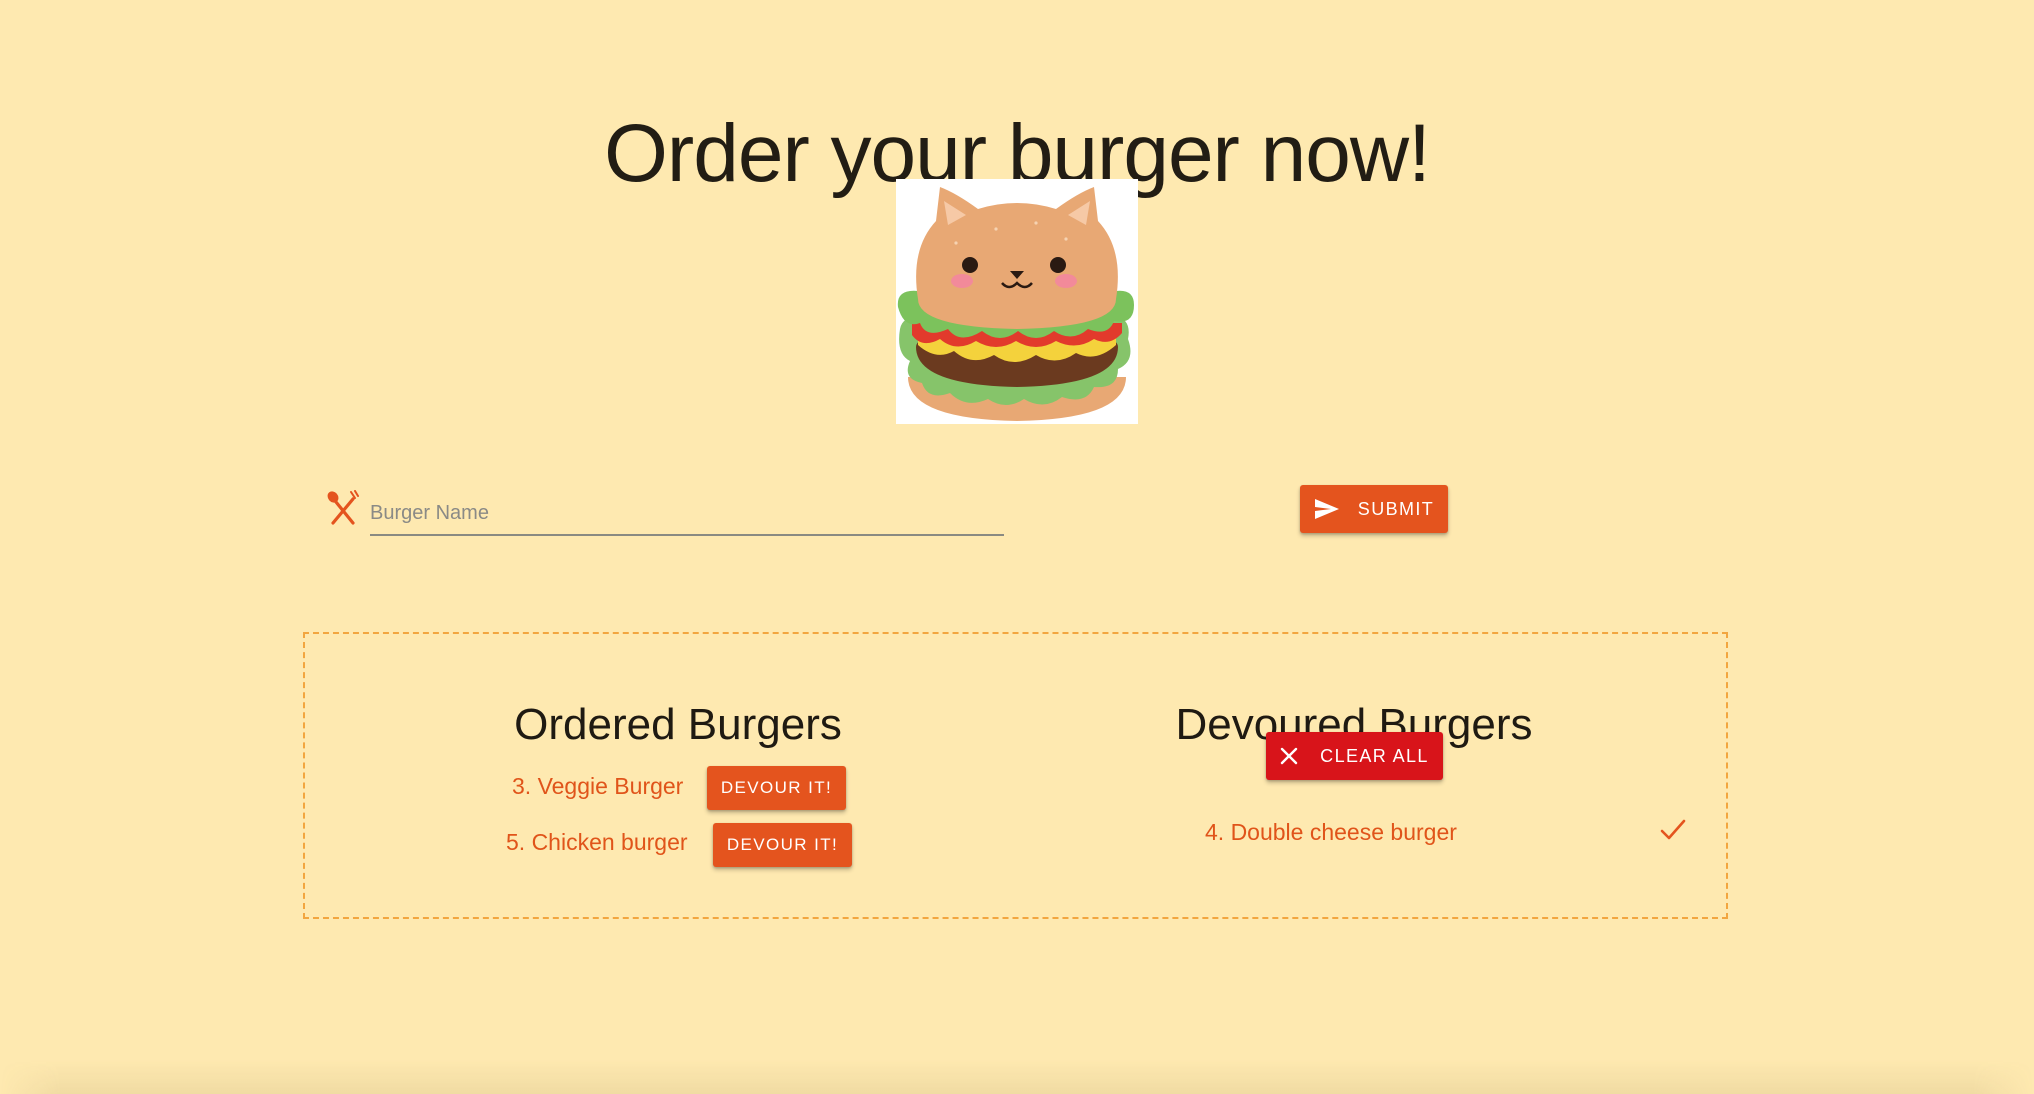  I want to click on submit-label: Submit, so click(1396, 508).